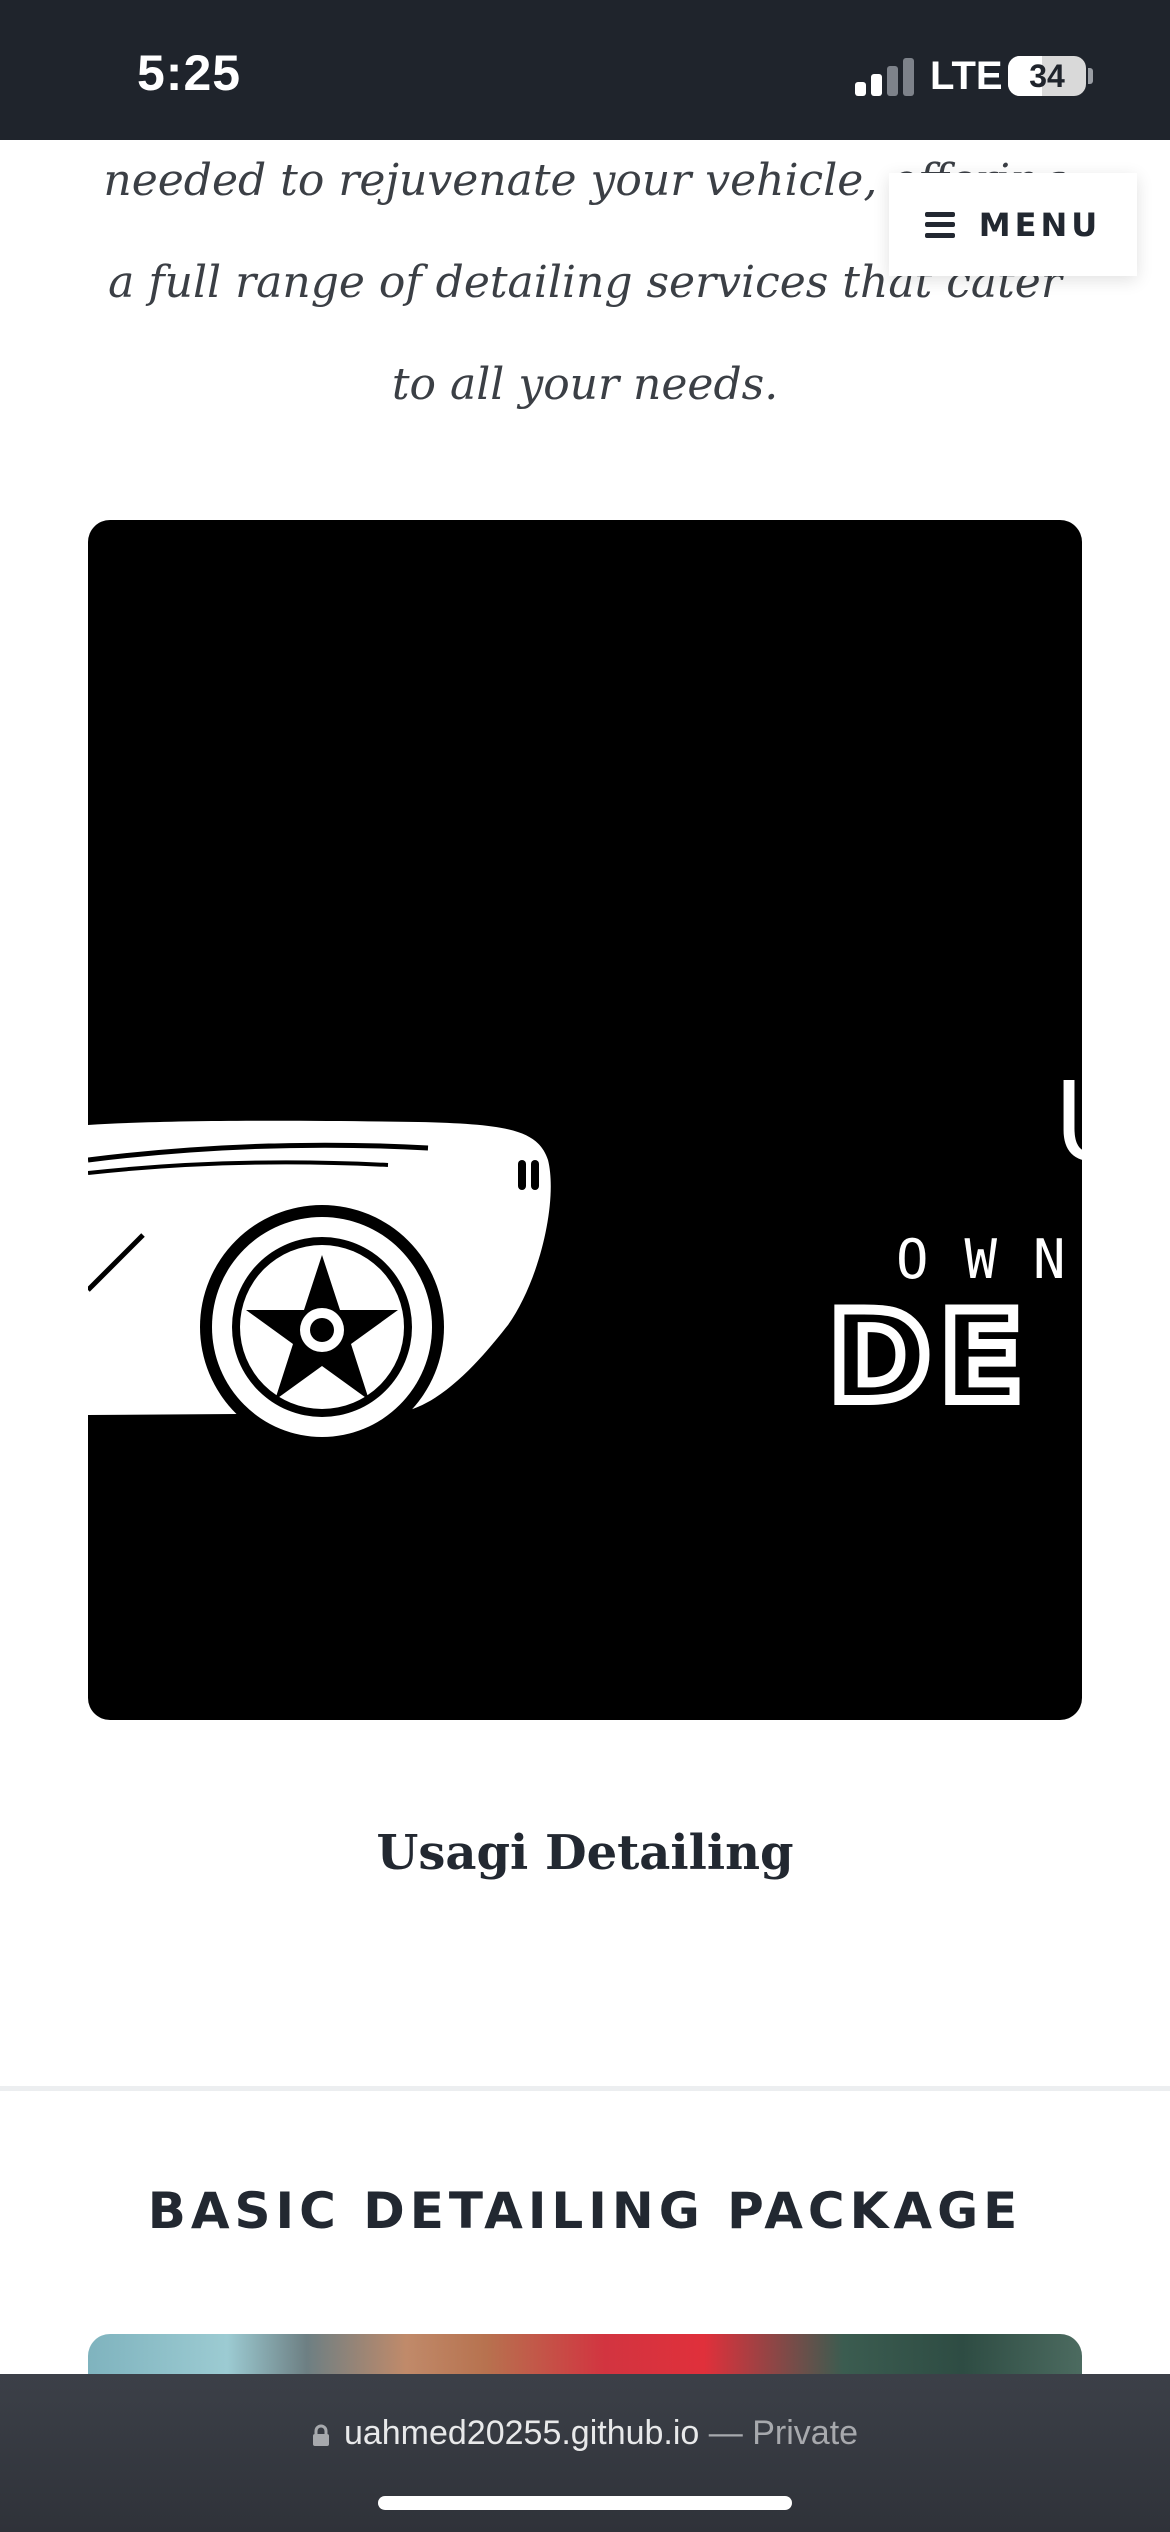 Image resolution: width=1170 pixels, height=2532 pixels. I want to click on card-title: Usagi Detailing, so click(585, 1853).